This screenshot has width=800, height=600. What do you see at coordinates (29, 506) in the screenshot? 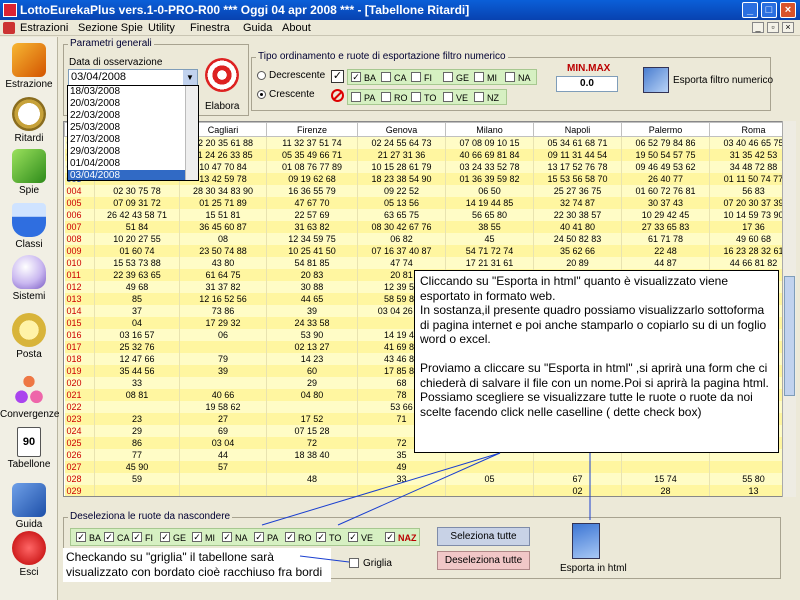
I see `sidebar-item-guida: Guida` at bounding box center [29, 506].